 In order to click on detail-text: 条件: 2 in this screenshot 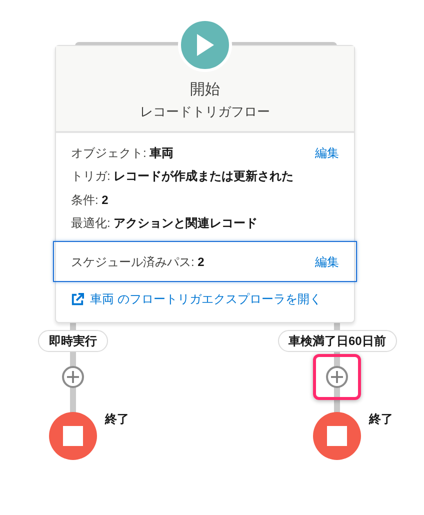, I will do `click(89, 200)`.